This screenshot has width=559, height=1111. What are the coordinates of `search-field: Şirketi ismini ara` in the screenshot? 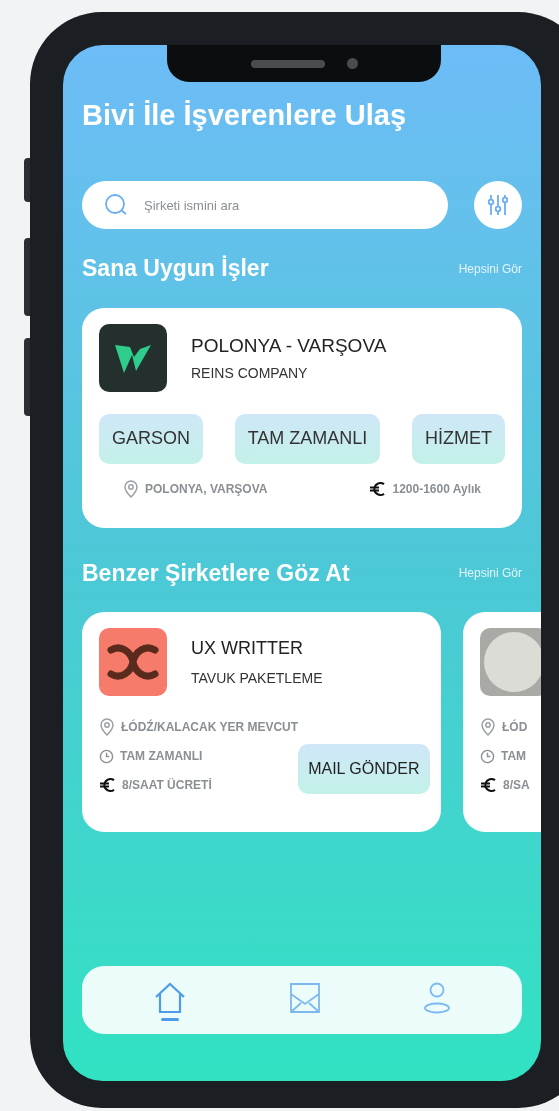 It's located at (265, 205).